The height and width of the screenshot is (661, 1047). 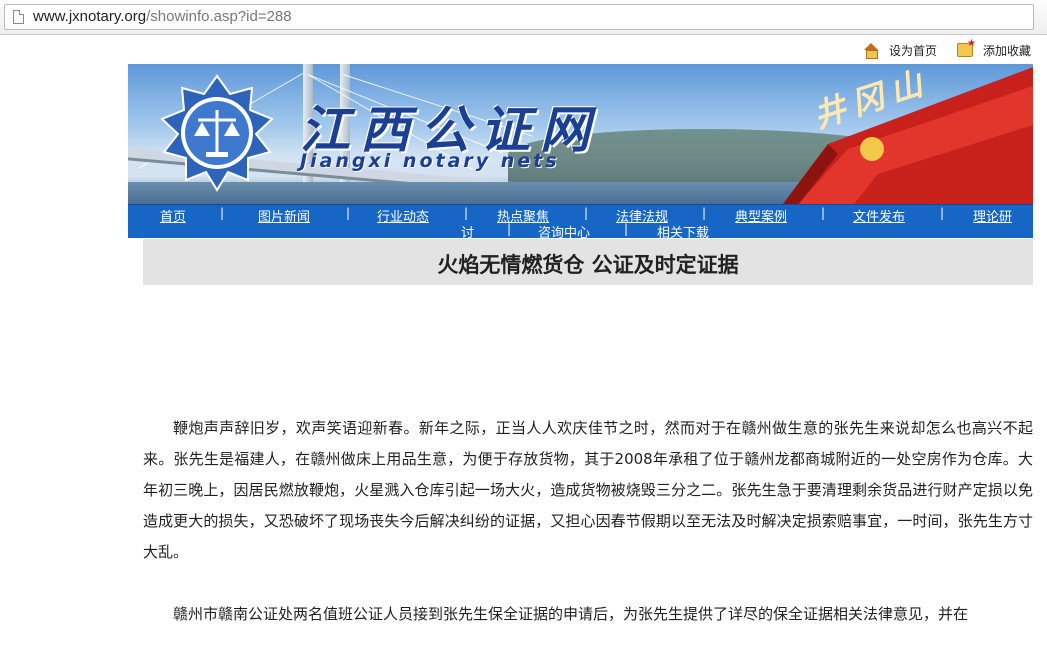 I want to click on favorite-folder-icon, so click(x=966, y=47).